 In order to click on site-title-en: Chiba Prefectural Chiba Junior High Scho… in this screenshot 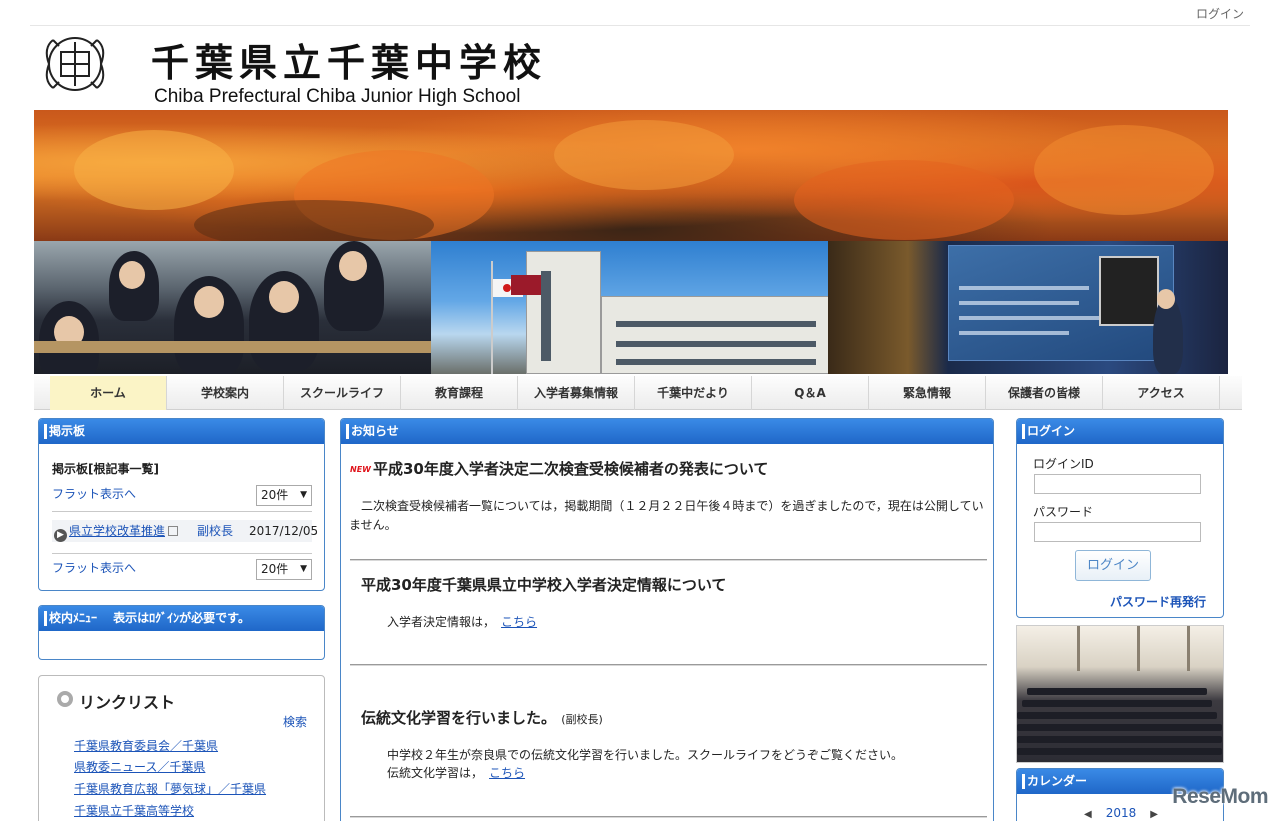, I will do `click(337, 97)`.